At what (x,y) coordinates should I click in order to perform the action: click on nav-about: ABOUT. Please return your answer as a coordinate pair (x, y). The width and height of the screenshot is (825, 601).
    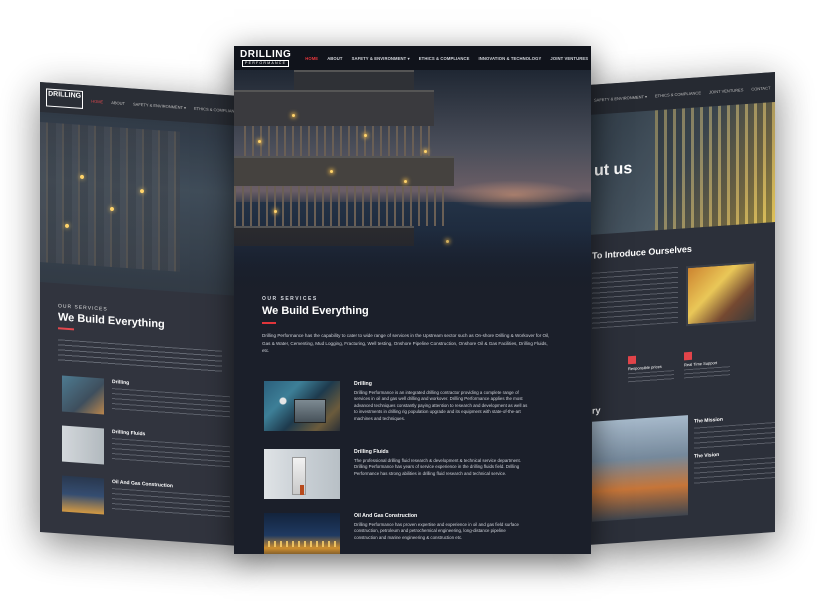
    Looking at the image, I should click on (334, 58).